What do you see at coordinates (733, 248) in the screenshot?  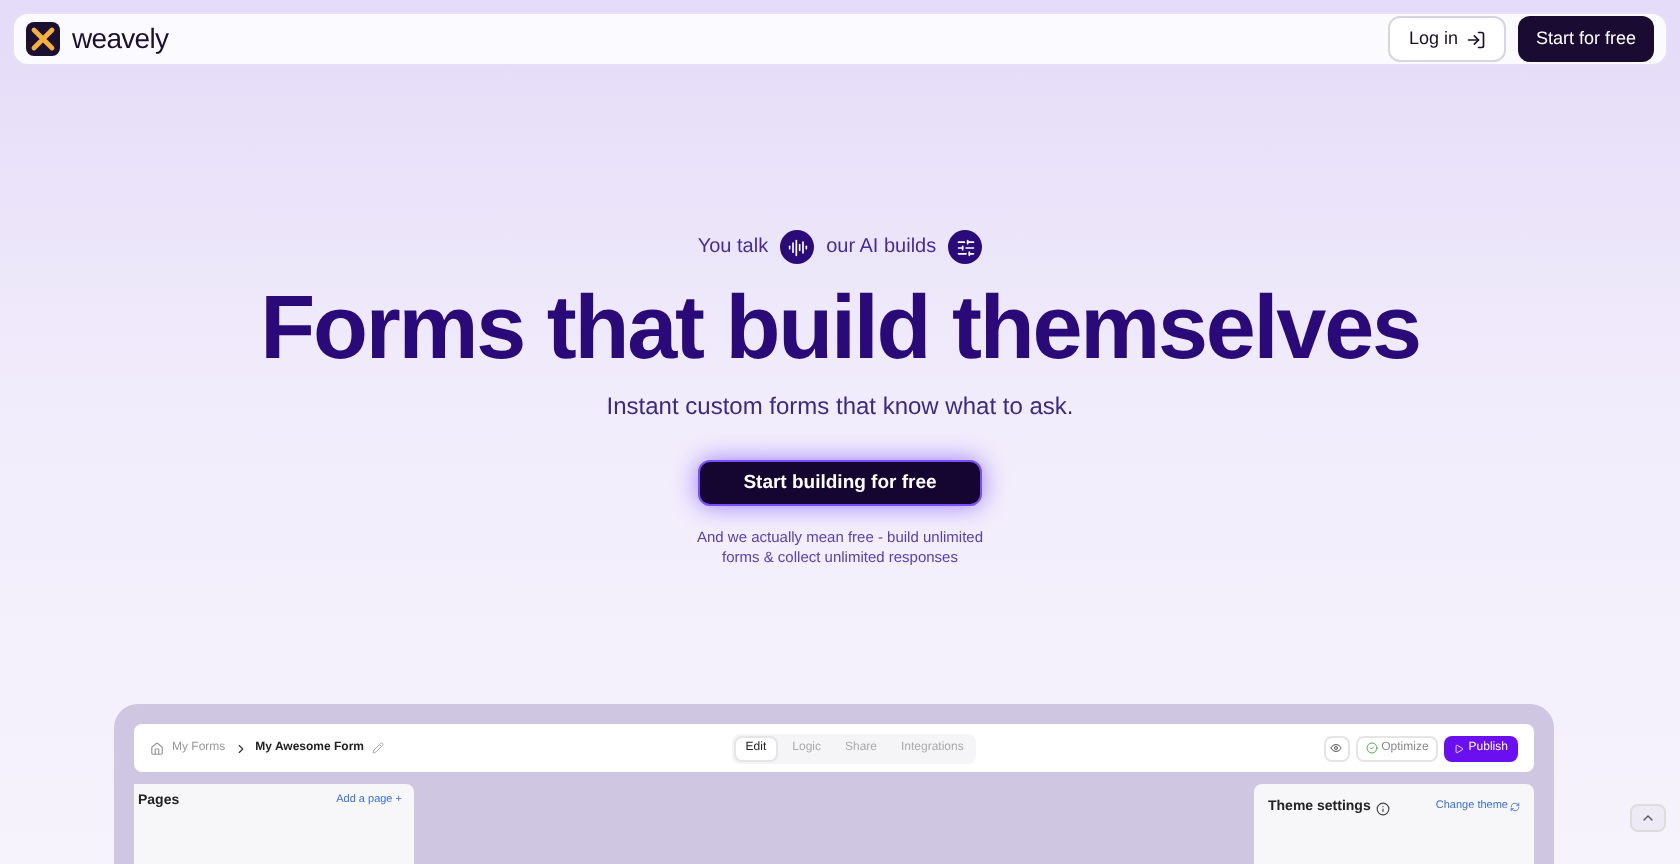 I see `tagline-text: You talk` at bounding box center [733, 248].